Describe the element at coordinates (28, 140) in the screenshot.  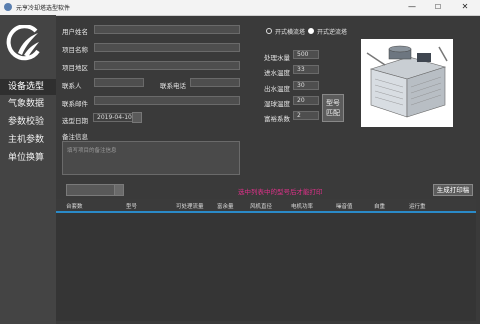
I see `sidebar-item-chiller: 主机参数` at that location.